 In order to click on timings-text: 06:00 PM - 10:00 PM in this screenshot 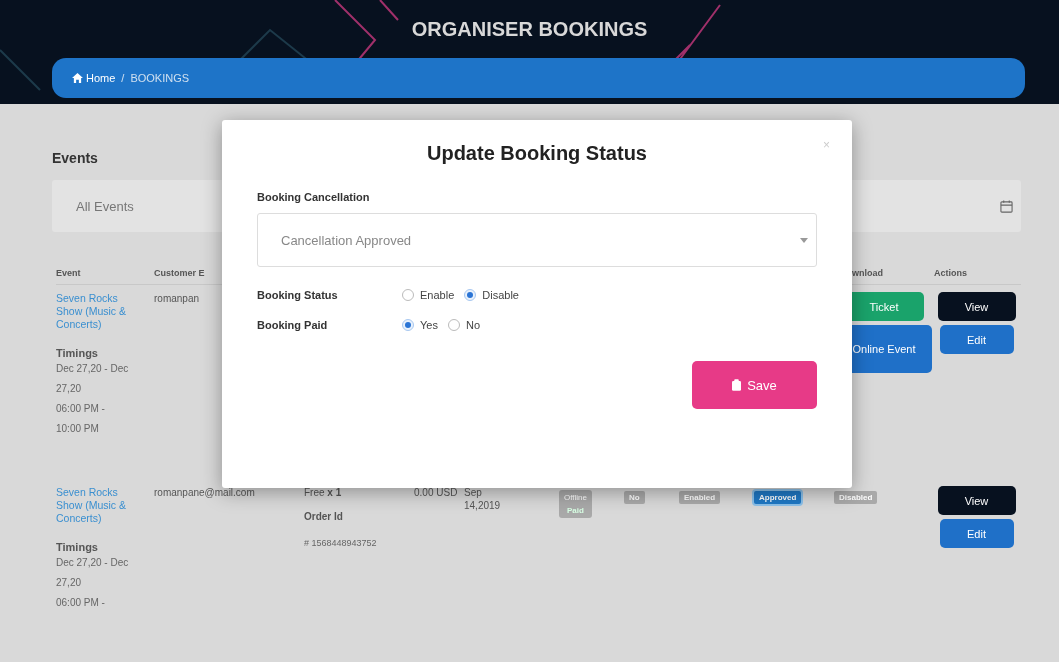, I will do `click(81, 419)`.